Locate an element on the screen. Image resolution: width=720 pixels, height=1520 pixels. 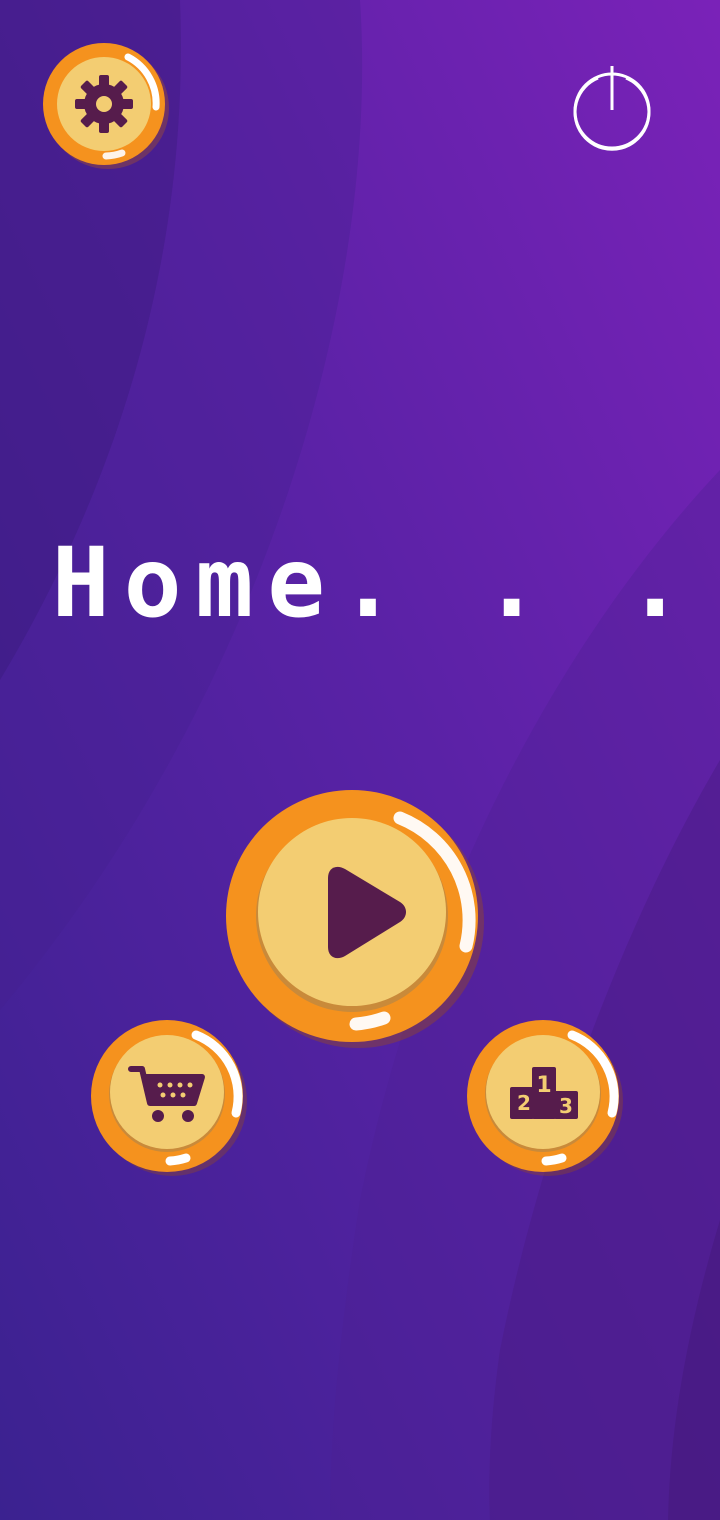
power-icon is located at coordinates (612, 108).